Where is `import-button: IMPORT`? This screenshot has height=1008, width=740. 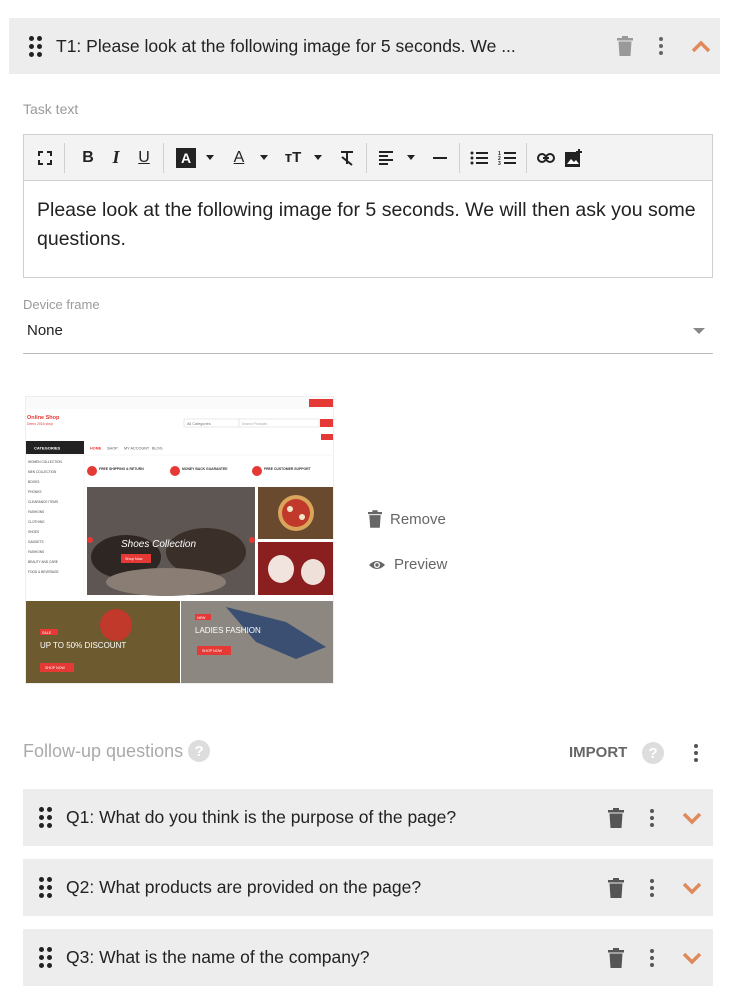
import-button: IMPORT is located at coordinates (598, 752).